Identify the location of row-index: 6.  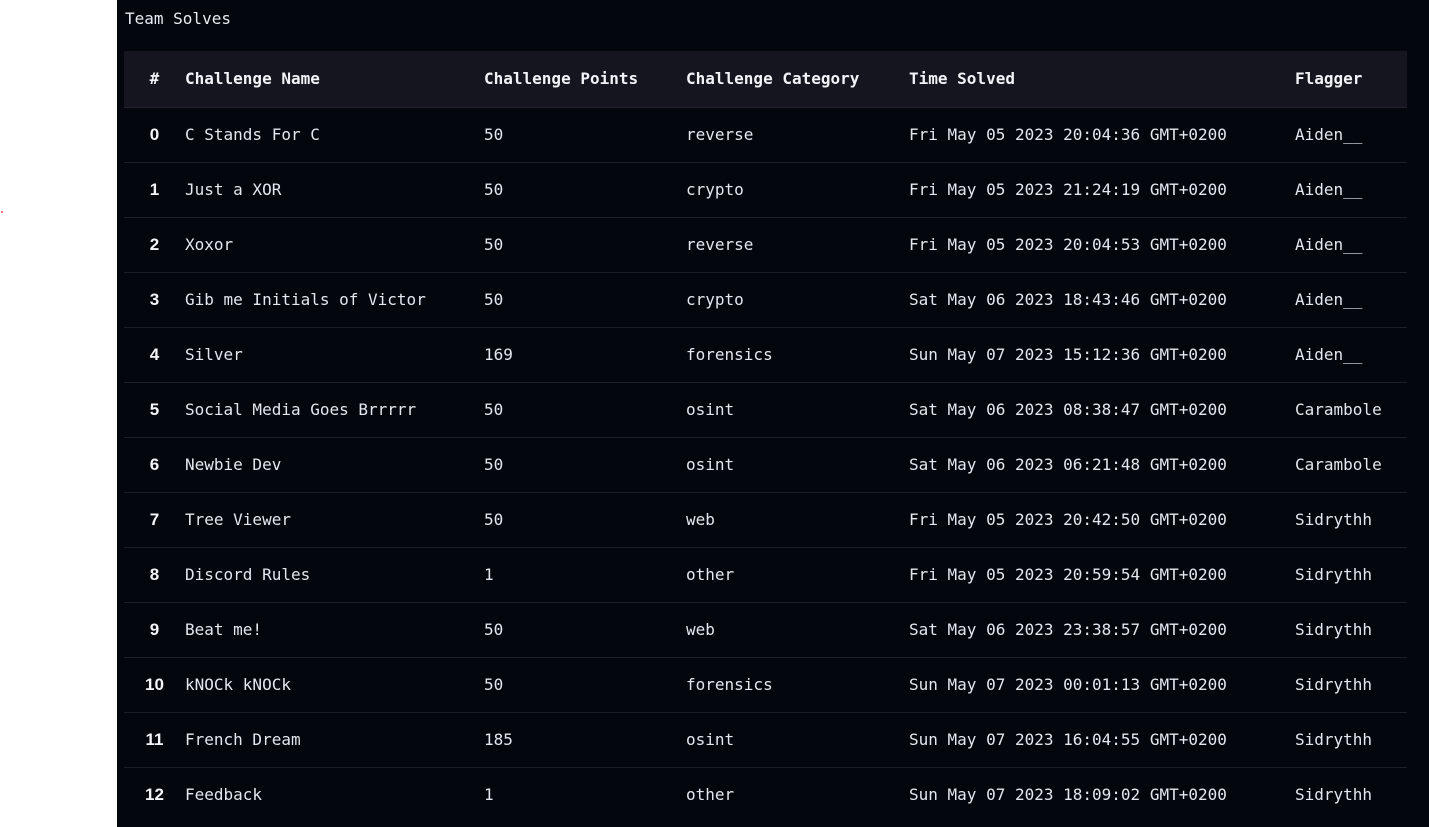
(154, 465).